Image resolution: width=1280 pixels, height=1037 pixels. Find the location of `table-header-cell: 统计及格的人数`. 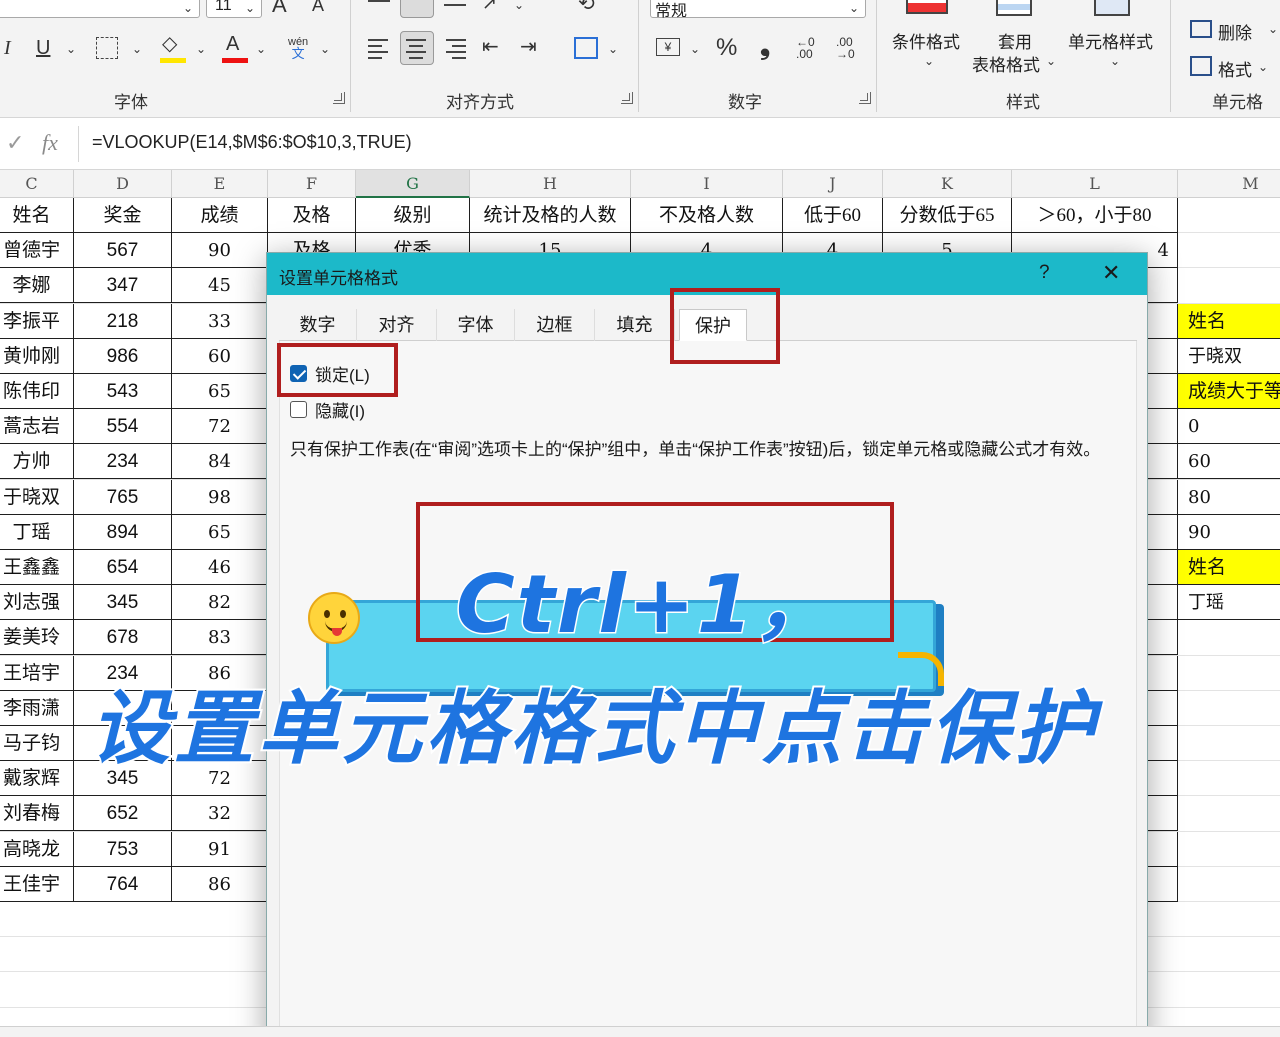

table-header-cell: 统计及格的人数 is located at coordinates (550, 215).